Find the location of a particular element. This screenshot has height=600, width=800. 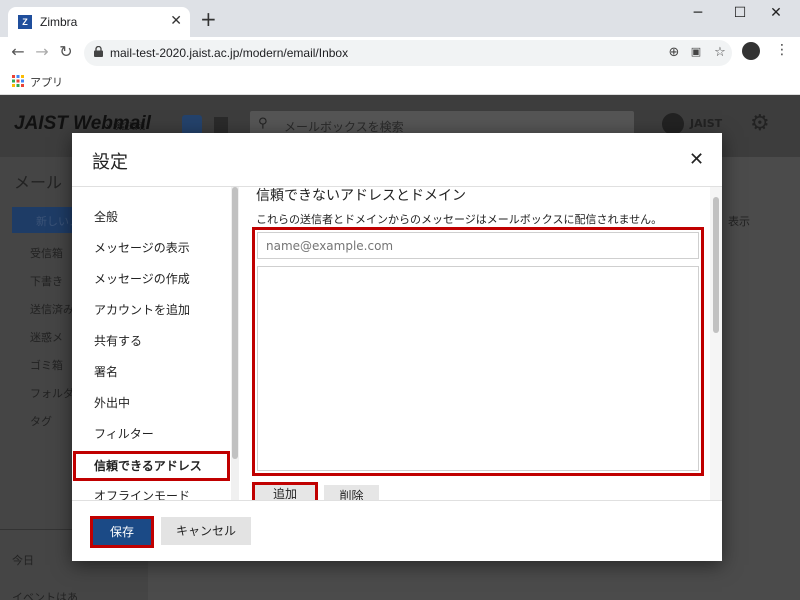

window-close-icon: ✕ is located at coordinates (776, 13).